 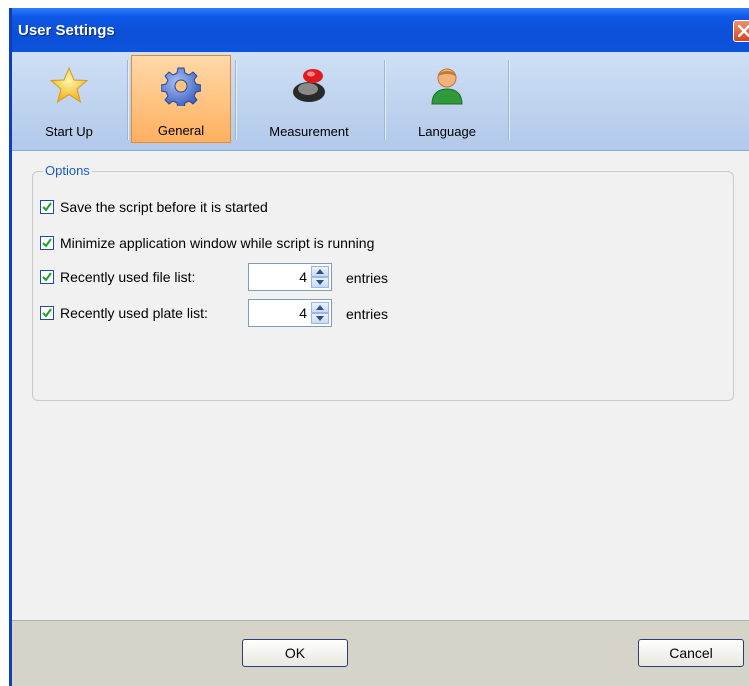 I want to click on save-script-label: Save the script before it is started, so click(x=164, y=207).